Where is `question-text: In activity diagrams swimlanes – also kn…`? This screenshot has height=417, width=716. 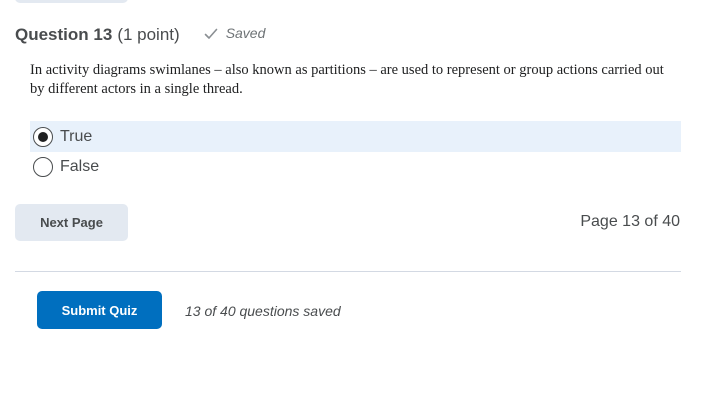 question-text: In activity diagrams swimlanes – also kn… is located at coordinates (347, 79).